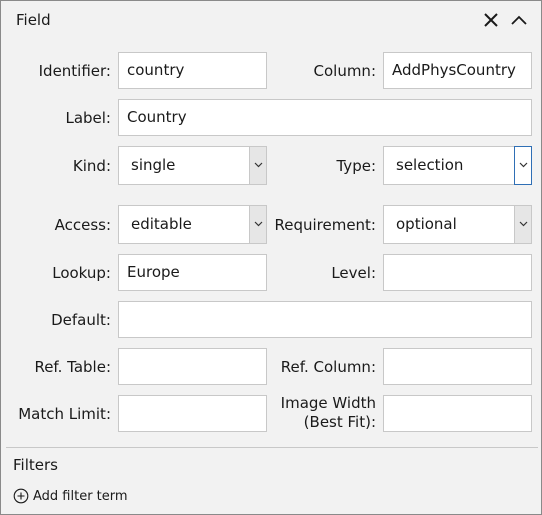 The height and width of the screenshot is (515, 542). I want to click on plus-circle-icon, so click(21, 496).